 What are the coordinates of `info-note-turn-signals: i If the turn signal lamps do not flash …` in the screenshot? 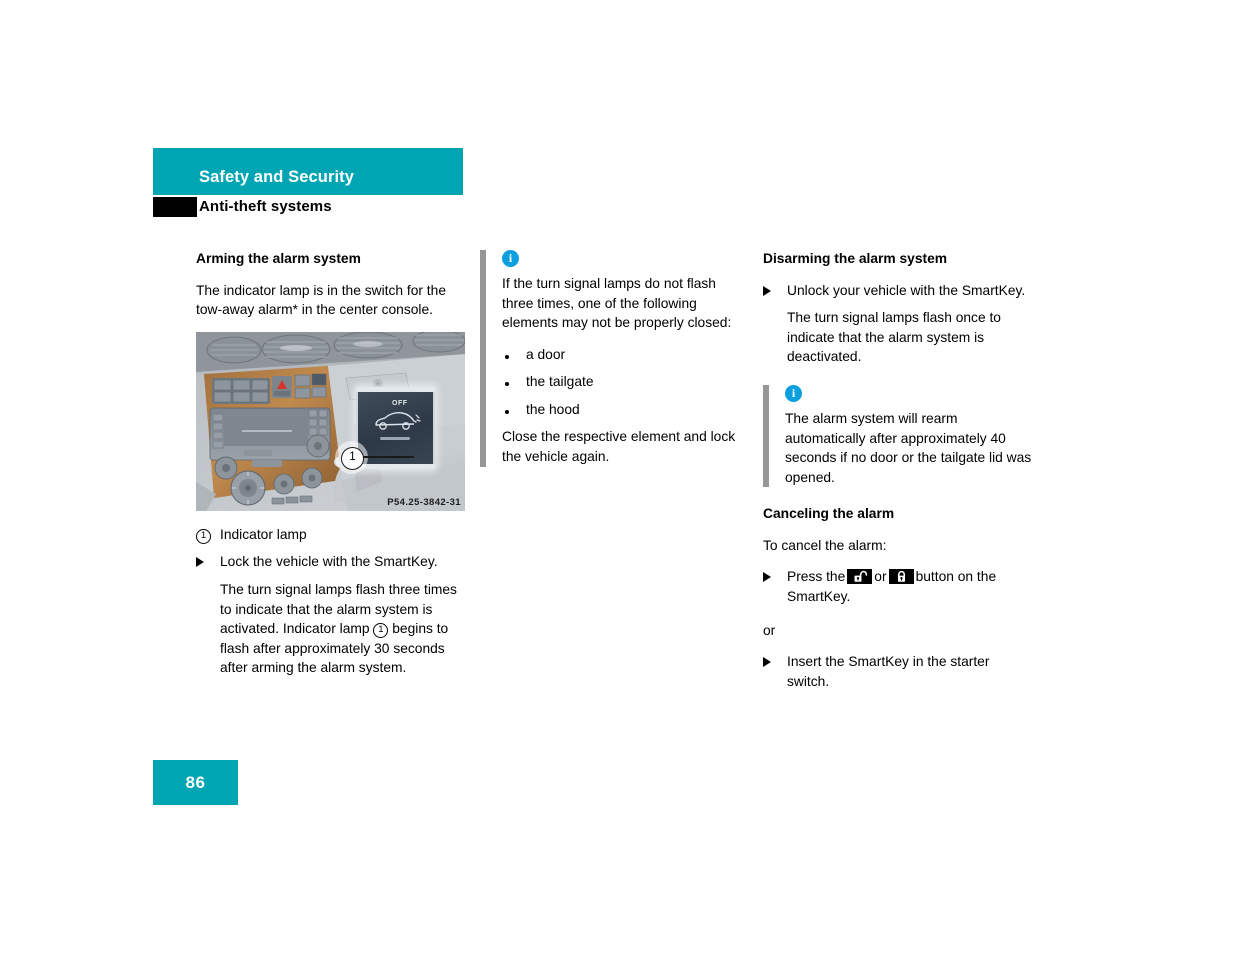 It's located at (614, 358).